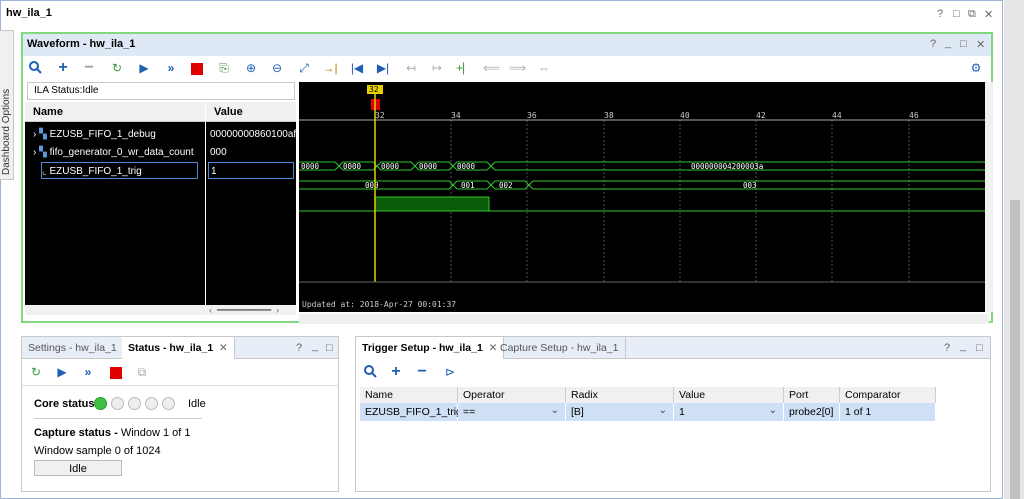 The height and width of the screenshot is (499, 1024). What do you see at coordinates (560, 348) in the screenshot?
I see `tab-capture-setup: Capture Setup - hw_ila_1` at bounding box center [560, 348].